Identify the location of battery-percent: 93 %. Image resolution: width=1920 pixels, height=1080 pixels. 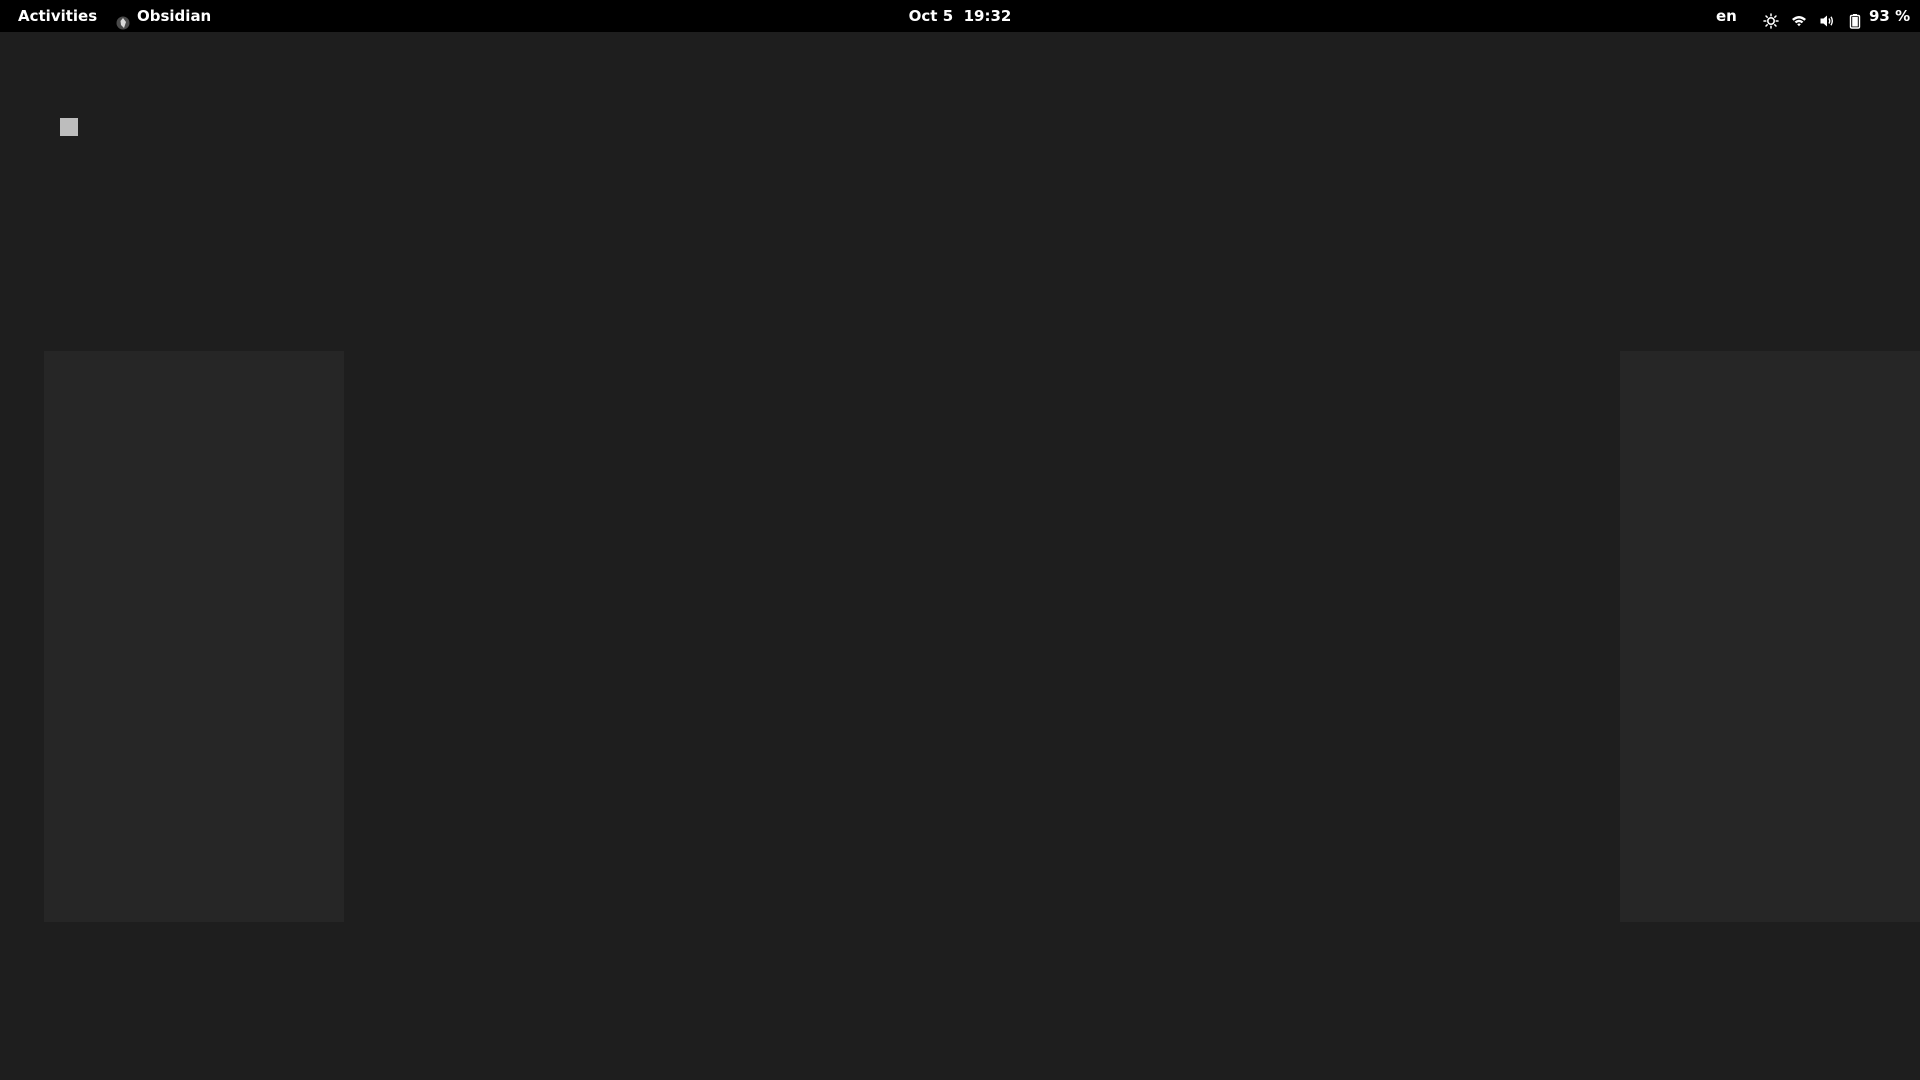
(1890, 16).